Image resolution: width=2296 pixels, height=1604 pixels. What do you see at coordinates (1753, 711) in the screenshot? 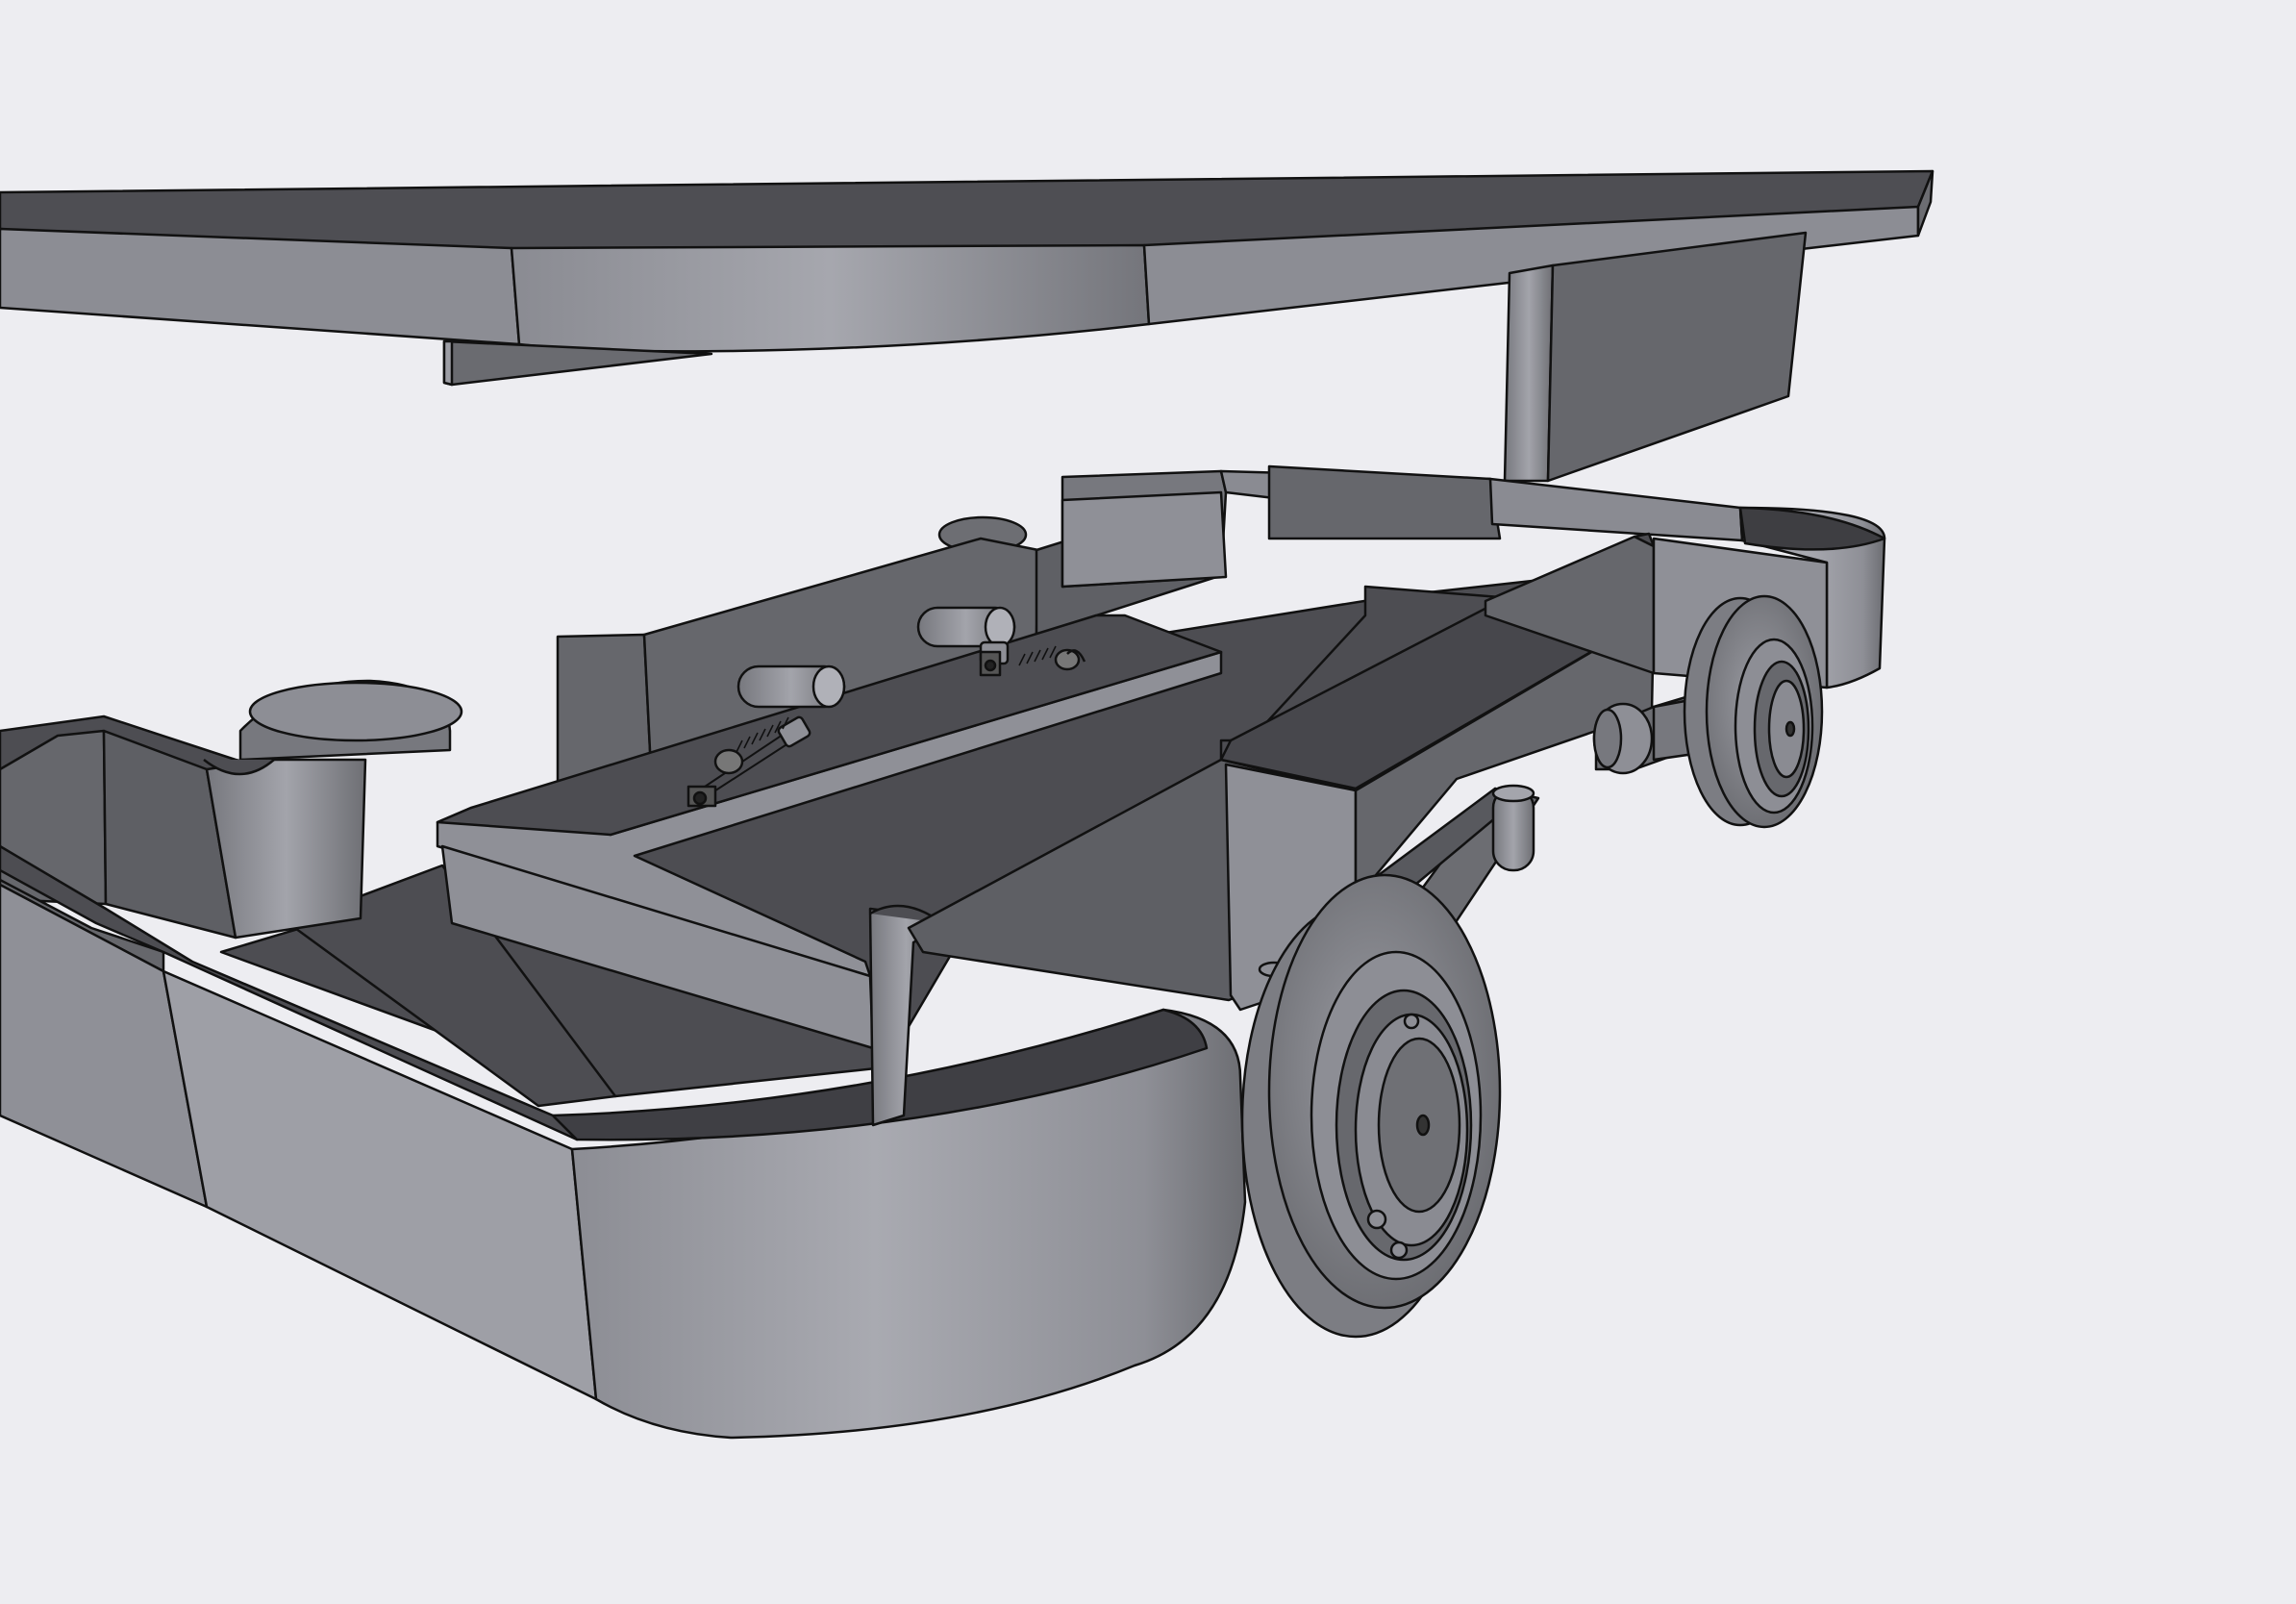
I see `caster-wheel` at bounding box center [1753, 711].